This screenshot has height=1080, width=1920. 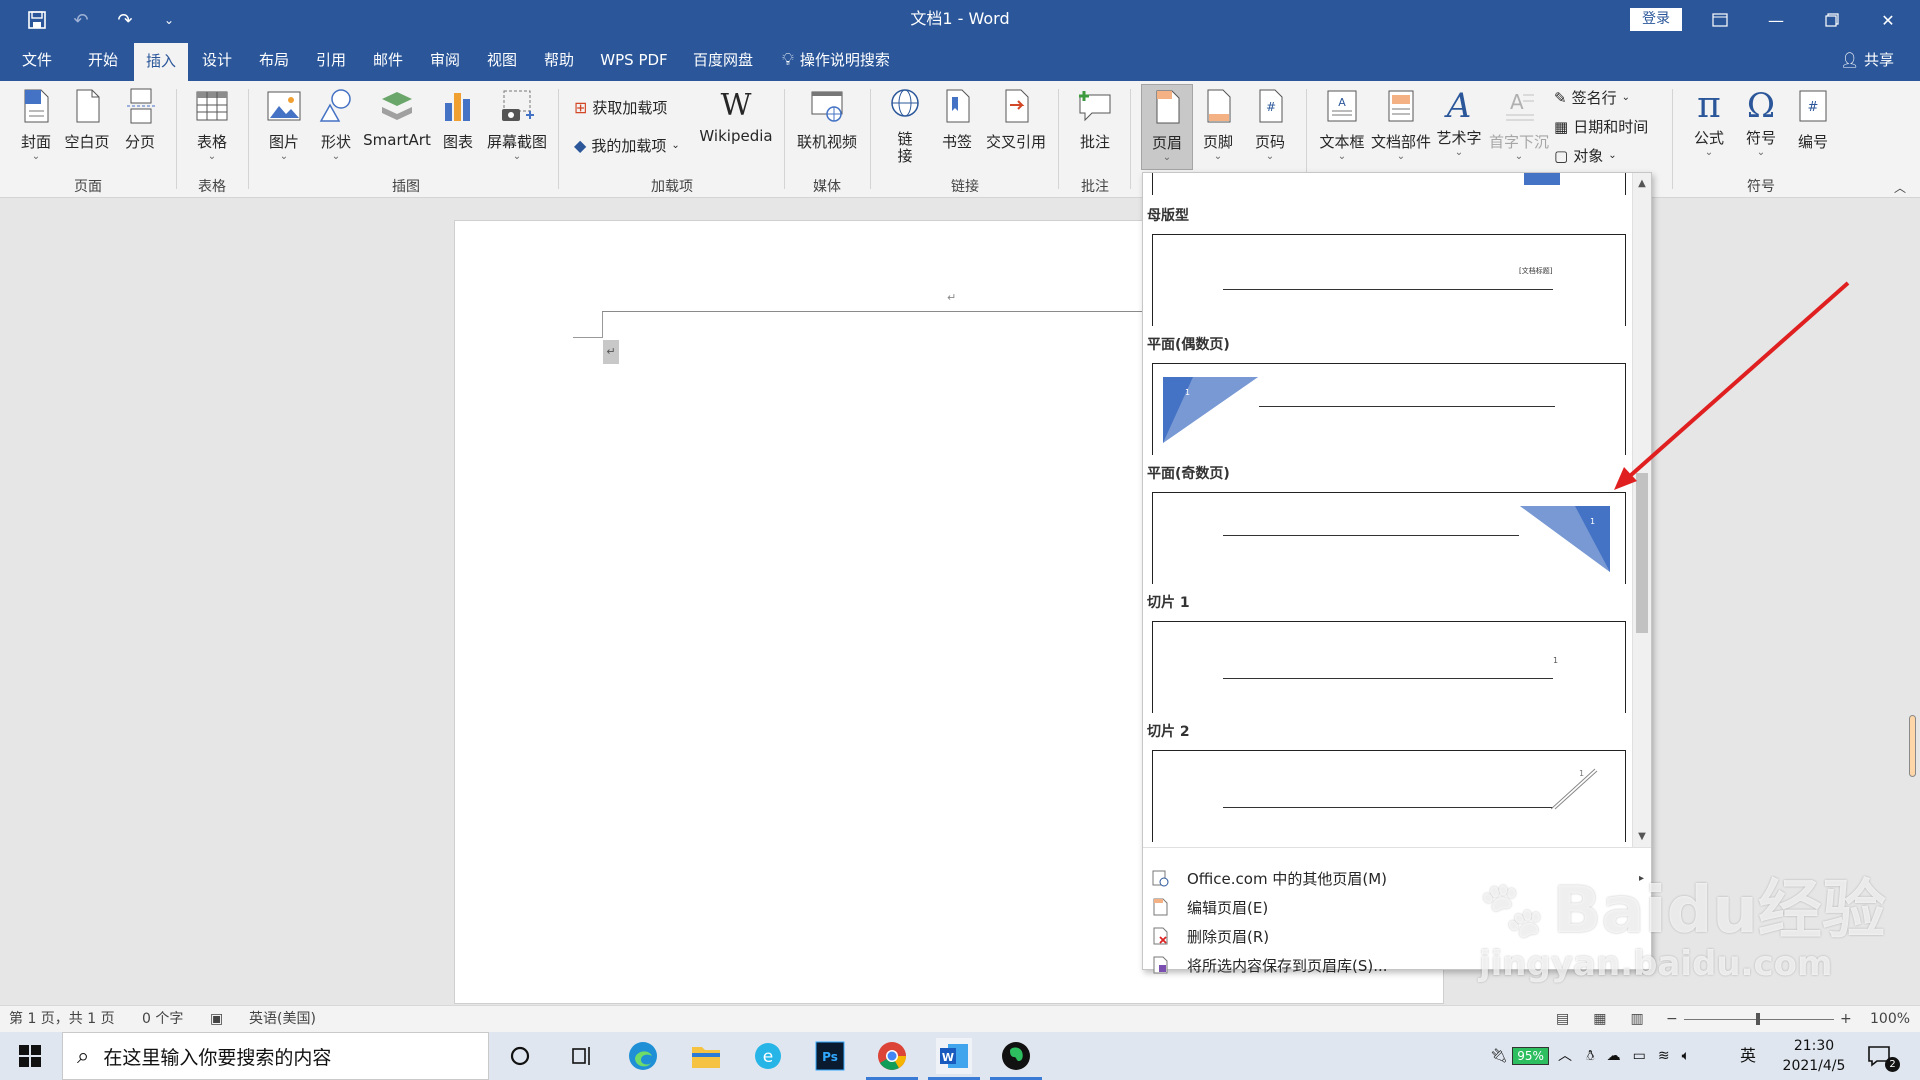 I want to click on chrome-icon, so click(x=892, y=1059).